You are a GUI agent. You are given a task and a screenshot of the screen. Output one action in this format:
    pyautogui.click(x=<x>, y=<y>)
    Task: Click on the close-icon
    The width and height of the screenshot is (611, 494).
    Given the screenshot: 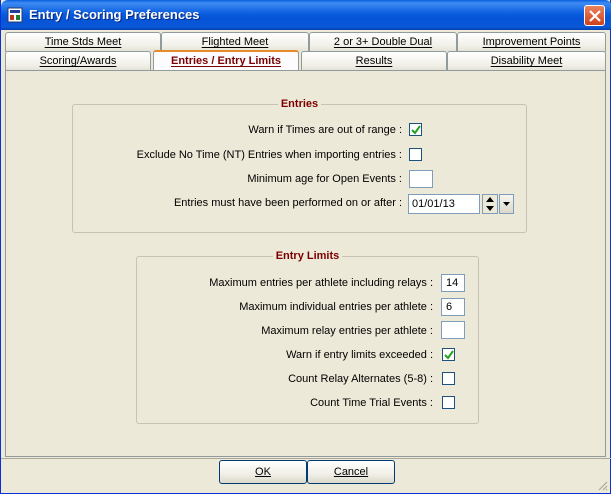 What is the action you would take?
    pyautogui.click(x=595, y=16)
    